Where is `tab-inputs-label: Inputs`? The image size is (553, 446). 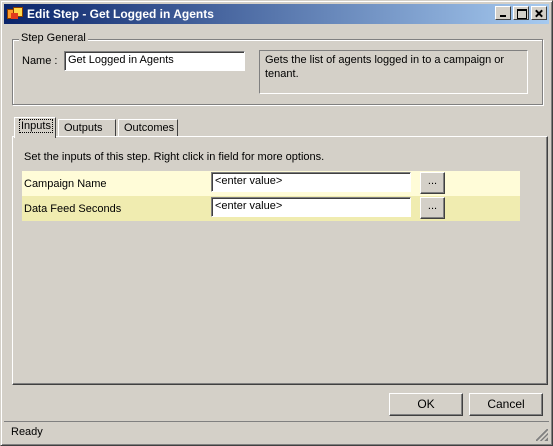 tab-inputs-label: Inputs is located at coordinates (36, 126).